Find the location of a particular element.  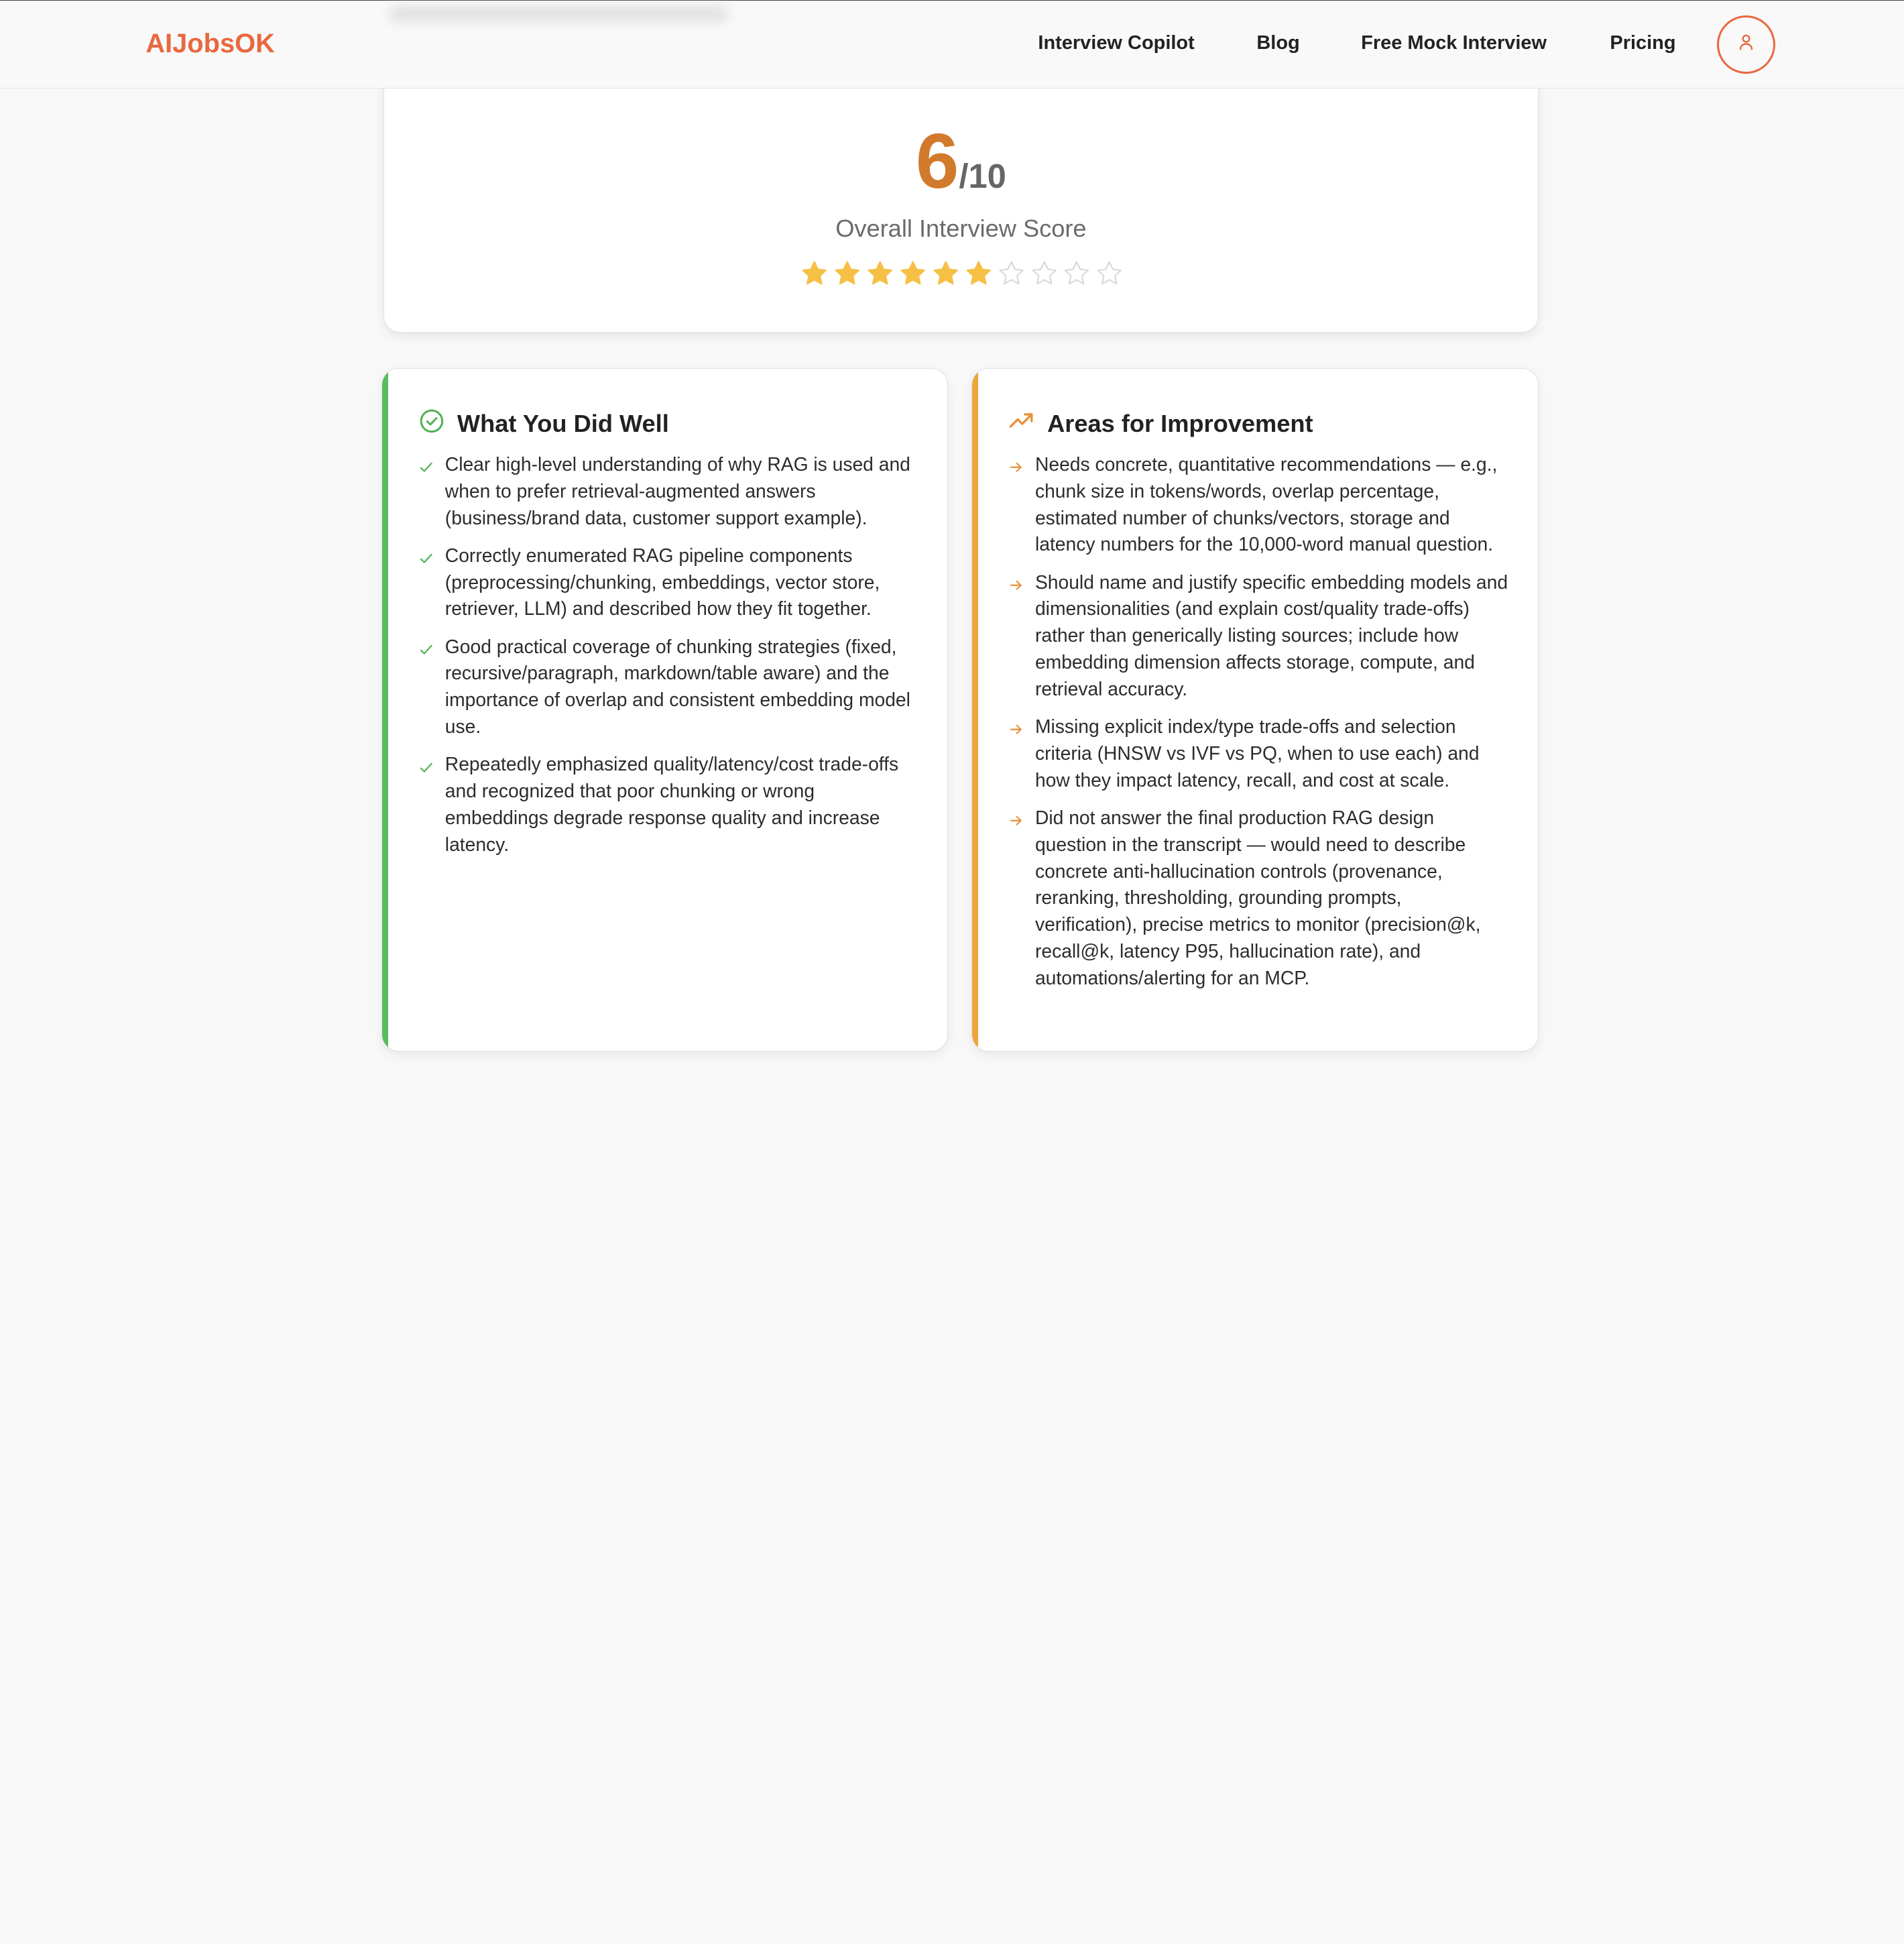

score-display: 6/10 is located at coordinates (961, 161).